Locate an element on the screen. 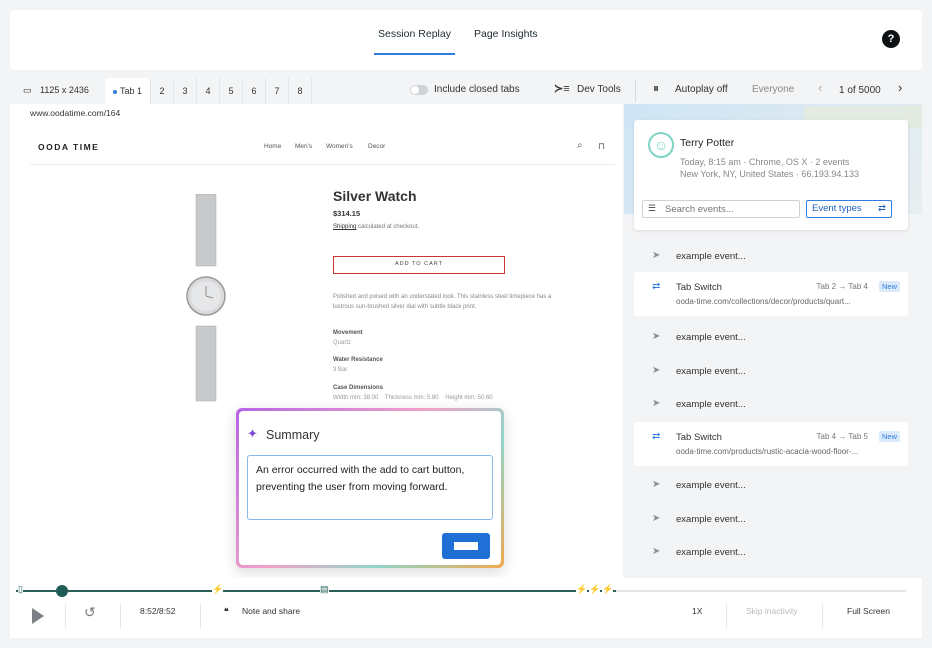 The height and width of the screenshot is (648, 932). shipping-text: calculated at checkout. is located at coordinates (387, 227).